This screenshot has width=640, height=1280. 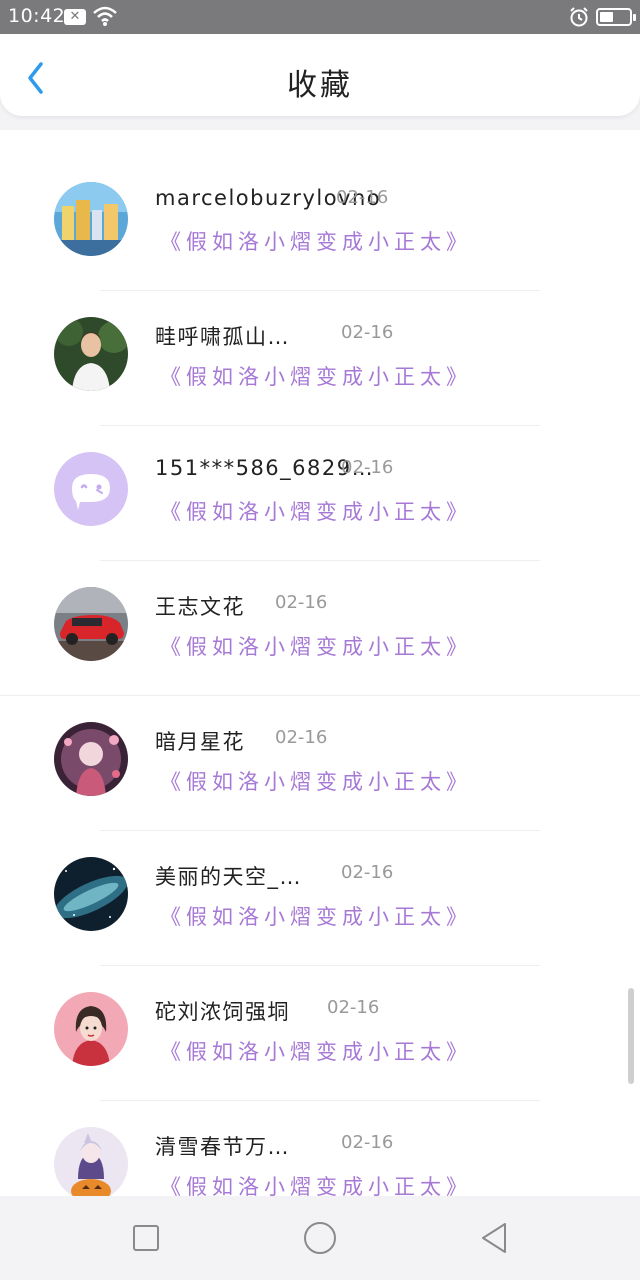 What do you see at coordinates (91, 624) in the screenshot?
I see `red-car-avatar` at bounding box center [91, 624].